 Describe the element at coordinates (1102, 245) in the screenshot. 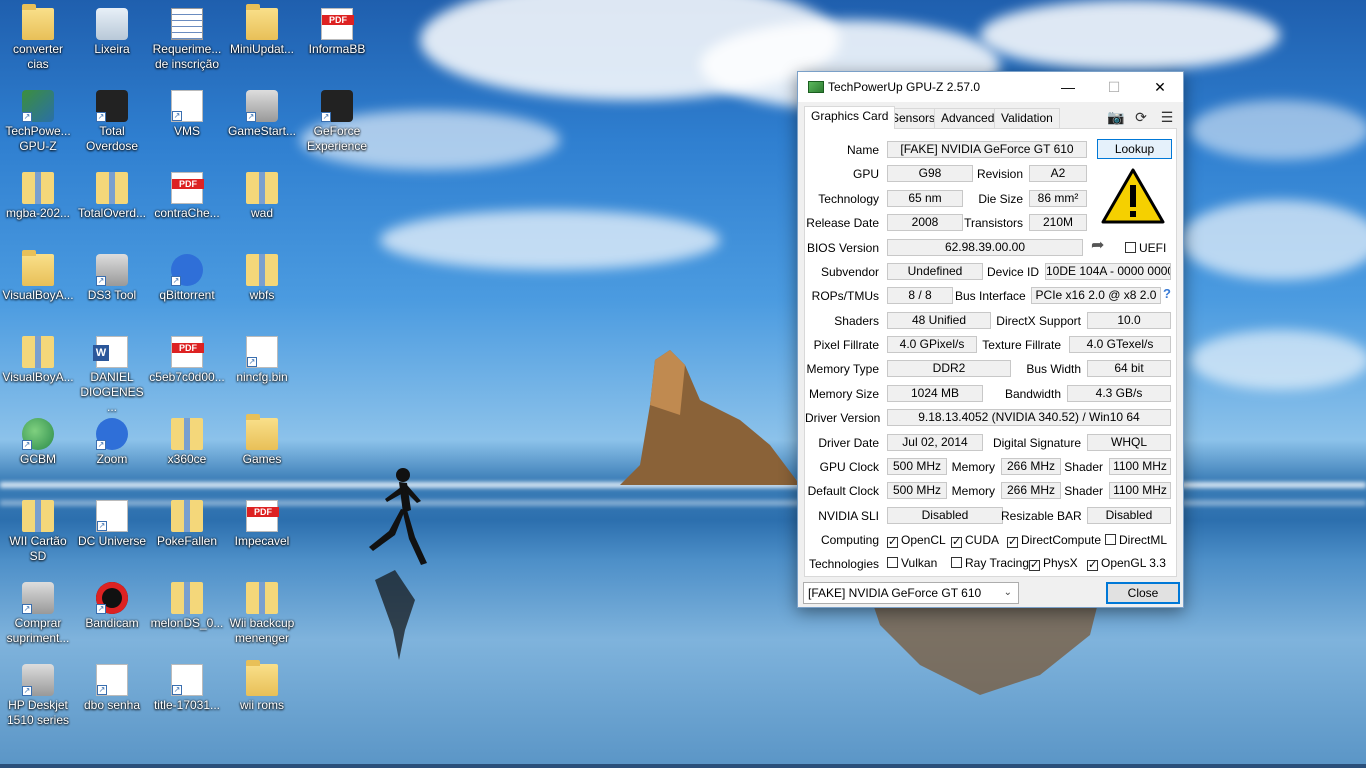

I see `share-icon: ➦` at that location.